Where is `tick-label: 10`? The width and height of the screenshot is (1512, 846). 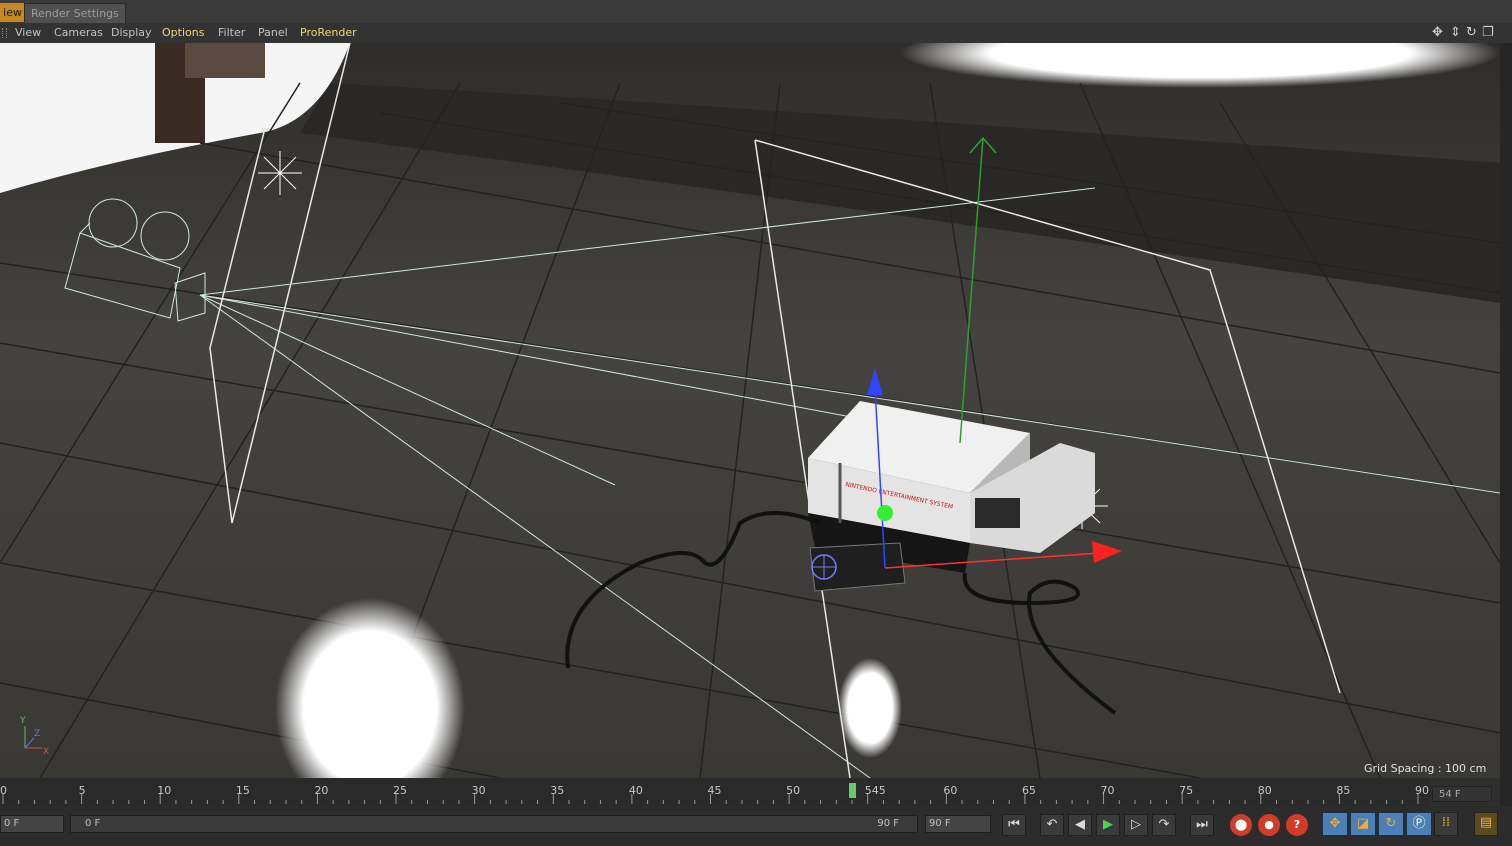 tick-label: 10 is located at coordinates (164, 790).